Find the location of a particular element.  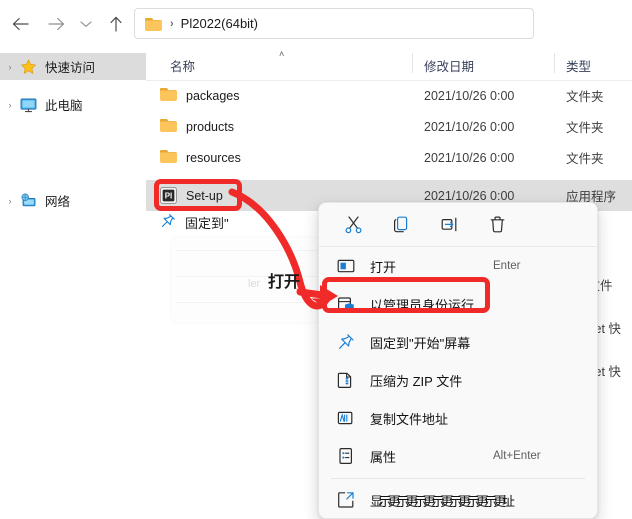

context-menu-item-show-more-options: 显示更示更示更示更示更示更示更址 is located at coordinates (458, 500).